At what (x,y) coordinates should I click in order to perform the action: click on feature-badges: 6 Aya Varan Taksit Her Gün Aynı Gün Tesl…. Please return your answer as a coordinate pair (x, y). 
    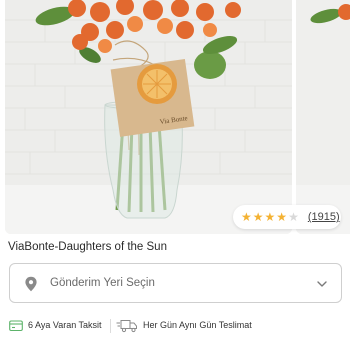
    Looking at the image, I should click on (175, 327).